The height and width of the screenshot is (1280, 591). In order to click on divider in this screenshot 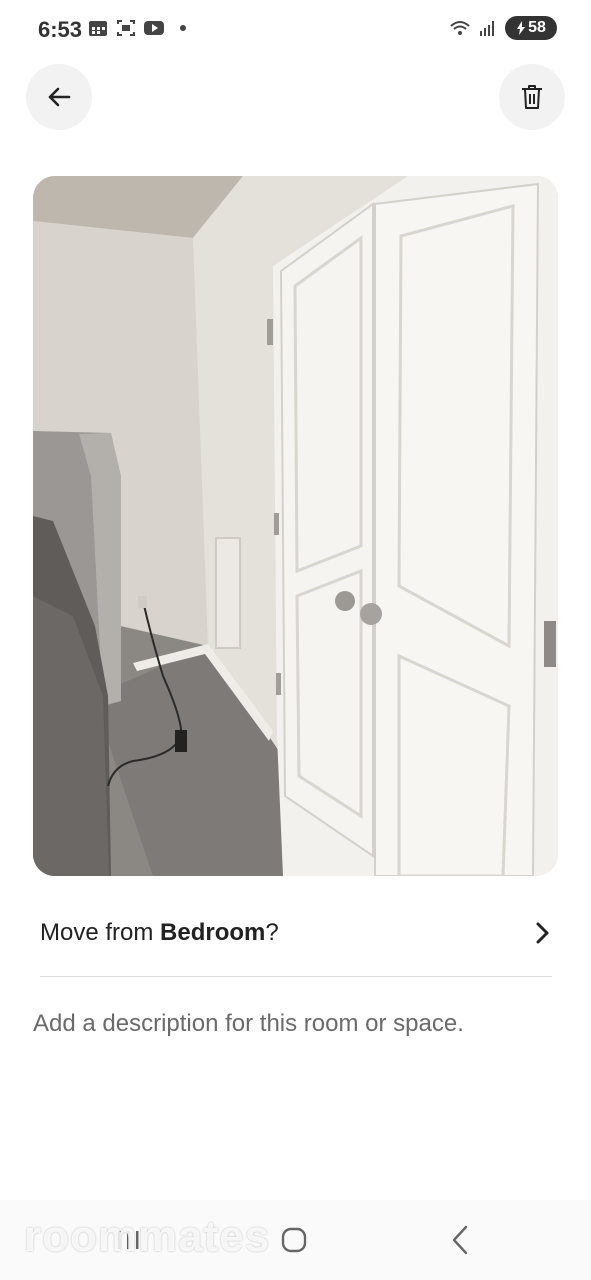, I will do `click(296, 976)`.